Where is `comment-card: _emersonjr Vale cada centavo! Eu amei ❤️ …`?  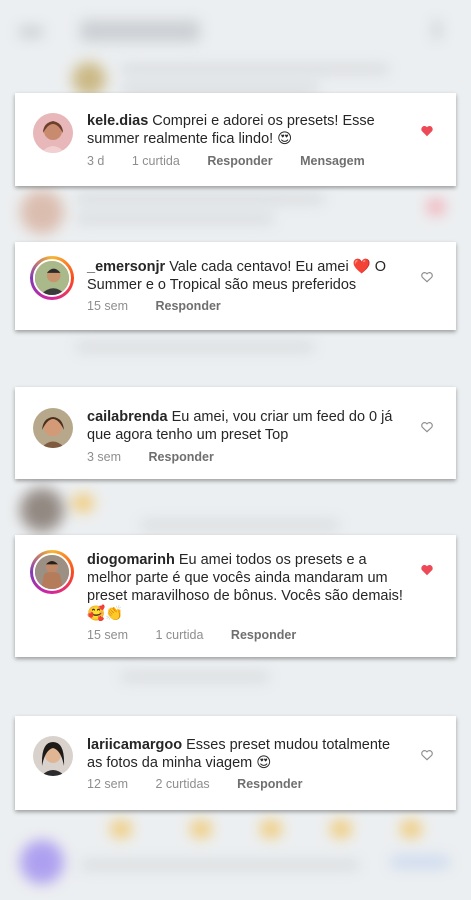
comment-card: _emersonjr Vale cada centavo! Eu amei ❤️ … is located at coordinates (235, 286).